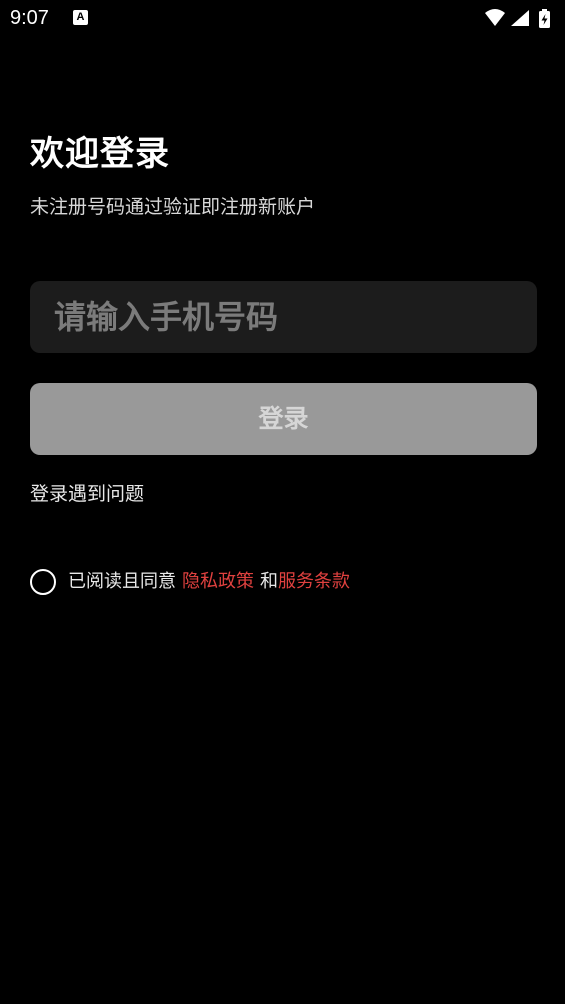  I want to click on notification-a-icon: A, so click(80, 17).